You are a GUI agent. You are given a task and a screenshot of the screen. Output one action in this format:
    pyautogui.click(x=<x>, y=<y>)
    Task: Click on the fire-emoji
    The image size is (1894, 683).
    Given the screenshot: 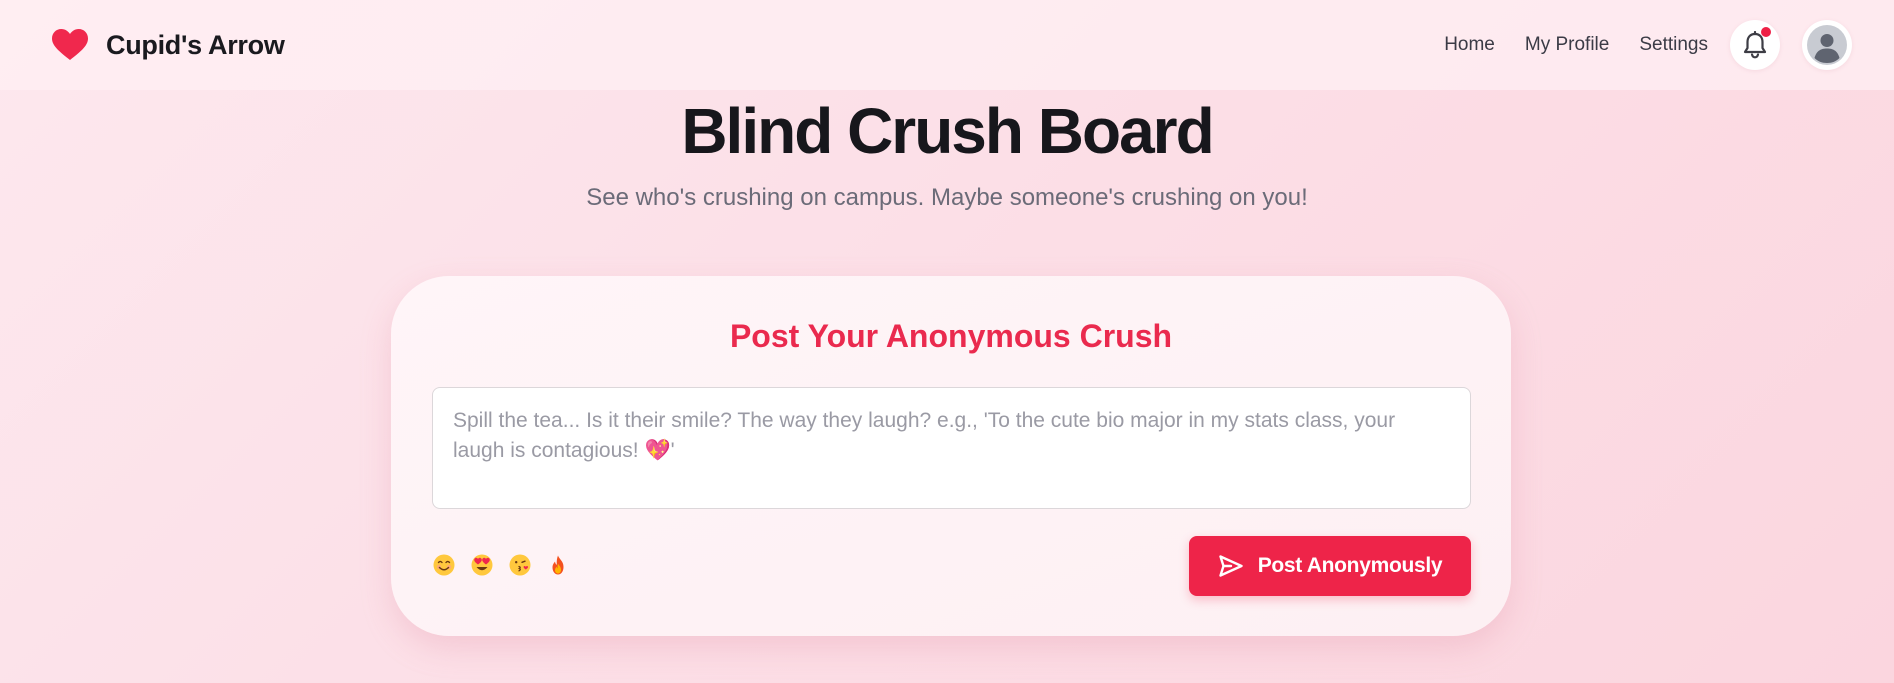 What is the action you would take?
    pyautogui.click(x=558, y=565)
    